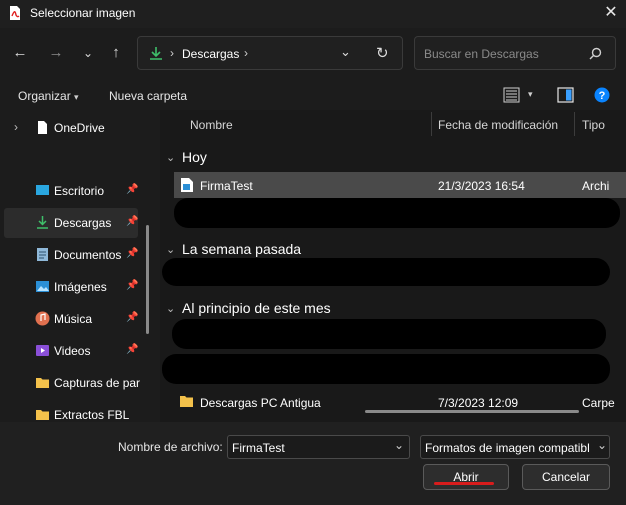 This screenshot has width=626, height=505. Describe the element at coordinates (595, 53) in the screenshot. I see `search-icon` at that location.